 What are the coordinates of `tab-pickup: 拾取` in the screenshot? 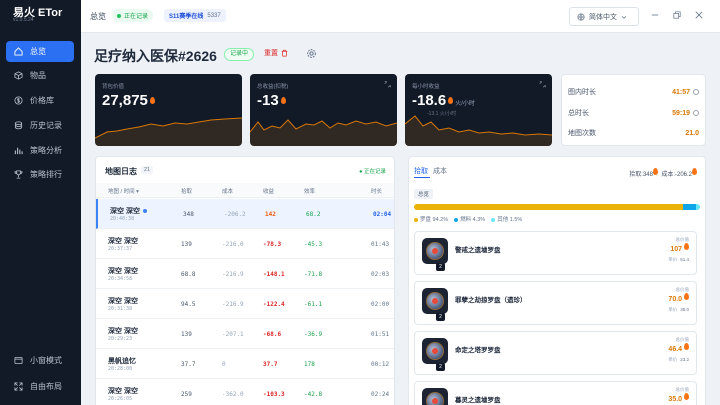 It's located at (421, 171).